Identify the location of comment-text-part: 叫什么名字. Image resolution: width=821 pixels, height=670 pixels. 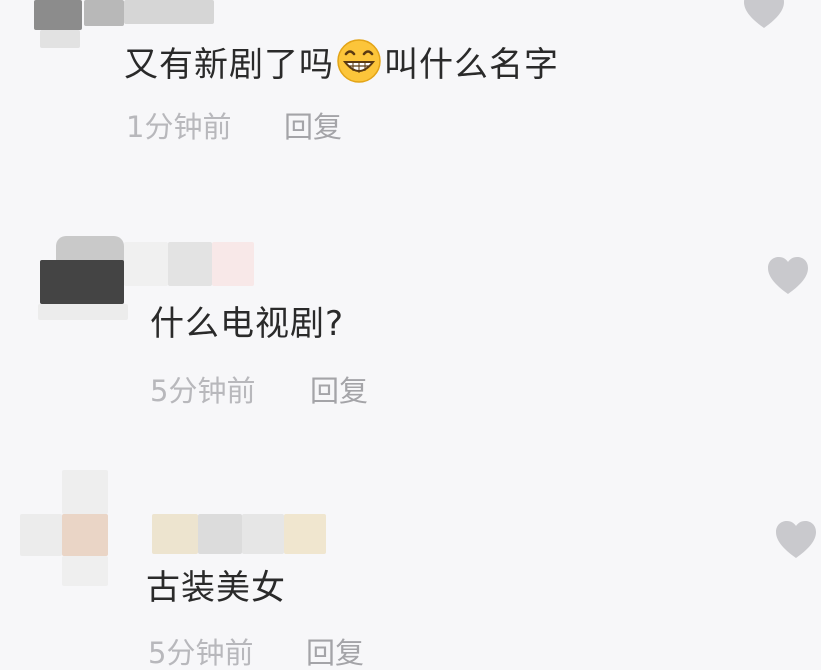
(471, 65).